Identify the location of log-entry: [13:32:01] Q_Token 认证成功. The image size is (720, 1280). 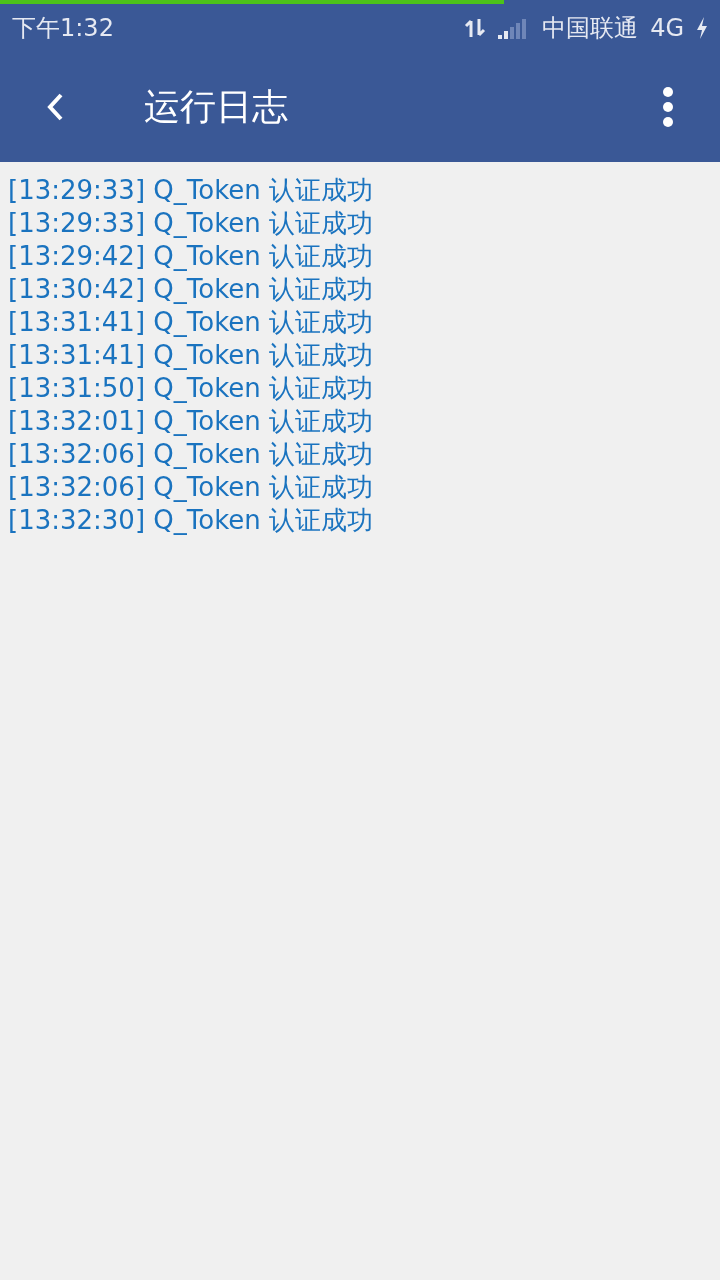
(191, 421).